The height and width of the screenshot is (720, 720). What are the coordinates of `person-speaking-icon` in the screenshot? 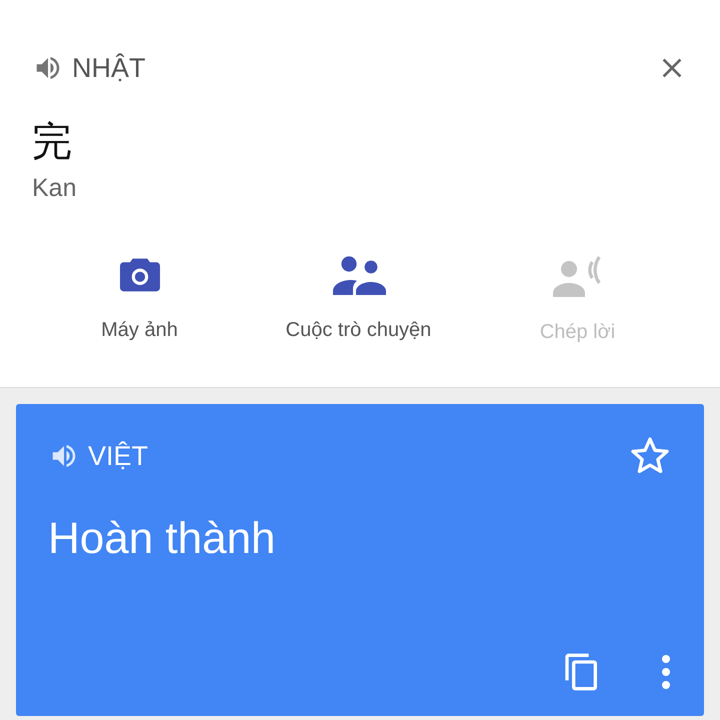 It's located at (577, 276).